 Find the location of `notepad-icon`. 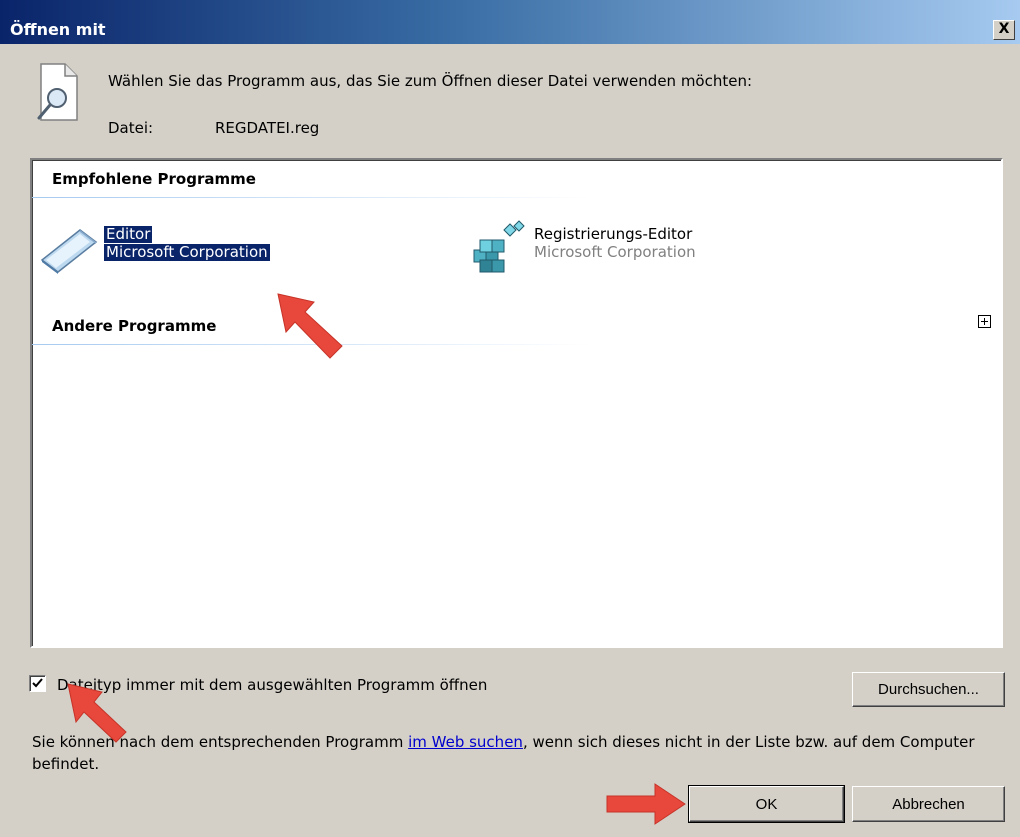

notepad-icon is located at coordinates (69, 251).